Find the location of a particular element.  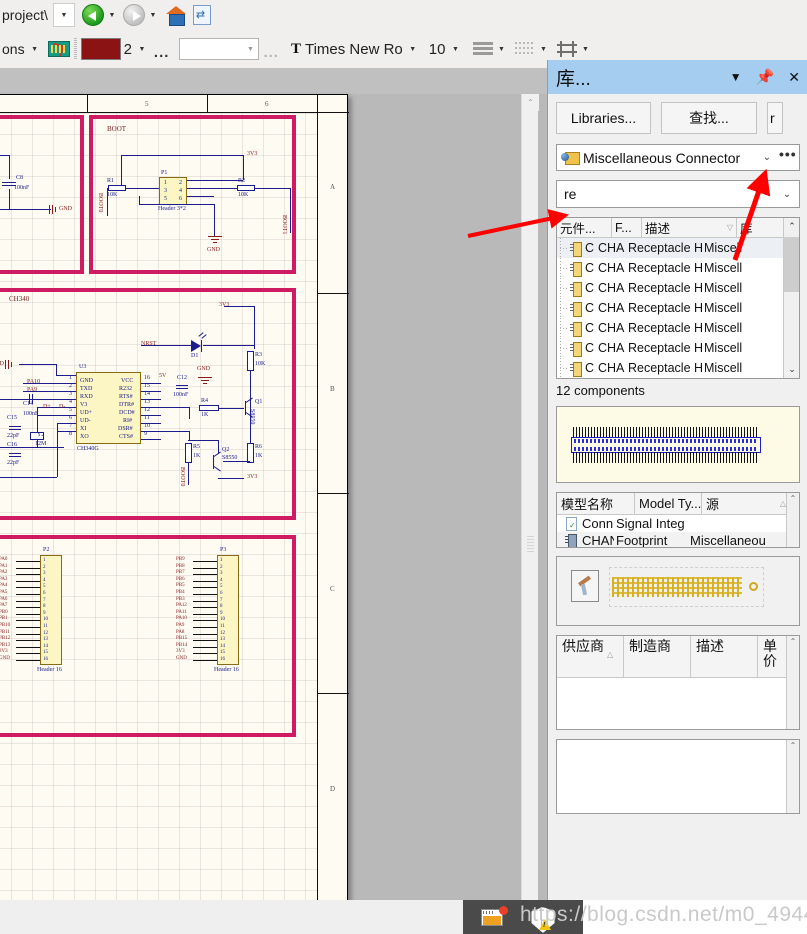

font-name-dropdown is located at coordinates (413, 49).